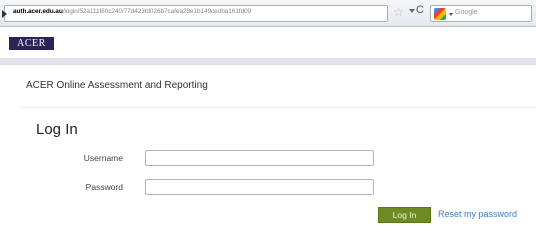  I want to click on search-engine-dropdown-icon, so click(451, 14).